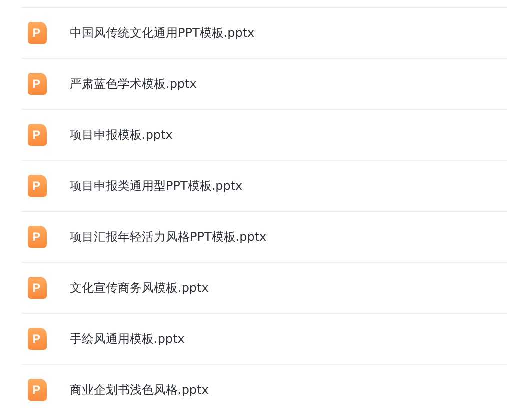  I want to click on file-name: 项目申报模板.pptx, so click(121, 135).